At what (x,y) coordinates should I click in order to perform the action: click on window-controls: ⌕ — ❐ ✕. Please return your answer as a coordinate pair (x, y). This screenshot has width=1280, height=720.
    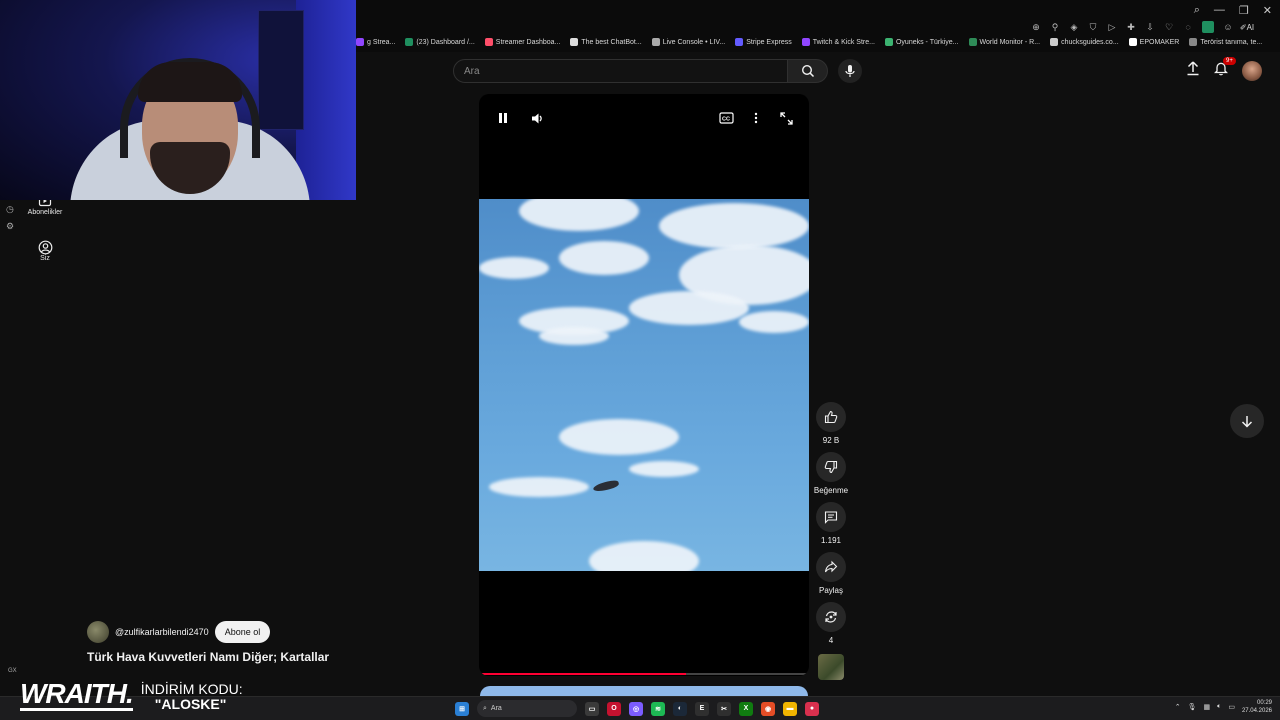
    Looking at the image, I should click on (1233, 10).